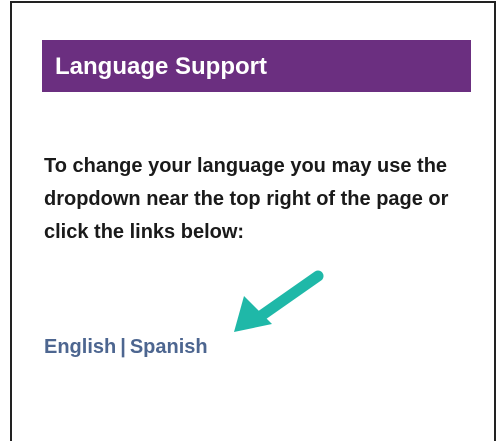 The height and width of the screenshot is (441, 499). I want to click on arrow-pointing-down-left-icon, so click(279, 301).